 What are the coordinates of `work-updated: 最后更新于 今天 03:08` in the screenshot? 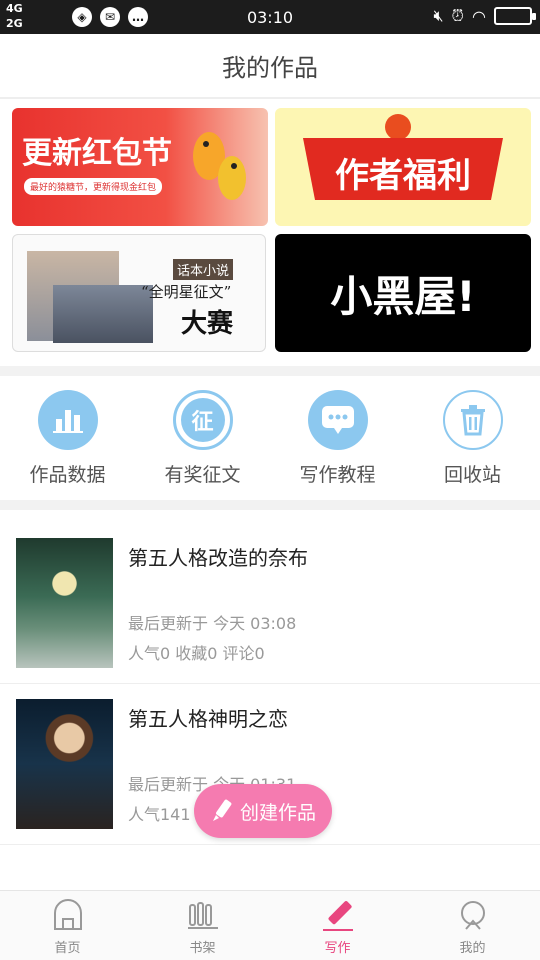 It's located at (212, 623).